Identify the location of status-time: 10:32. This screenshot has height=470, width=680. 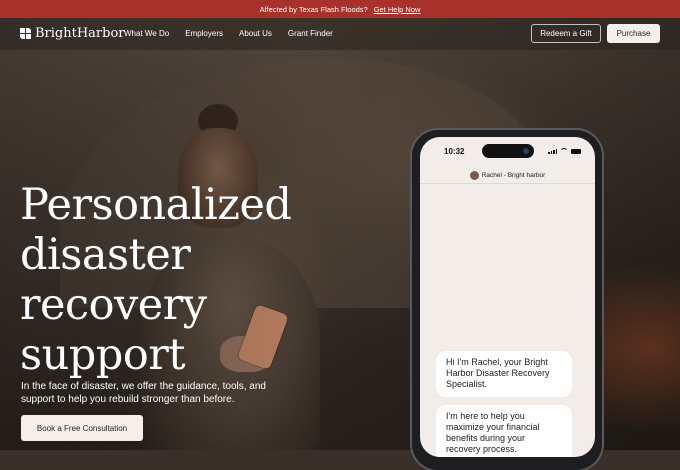
(454, 151).